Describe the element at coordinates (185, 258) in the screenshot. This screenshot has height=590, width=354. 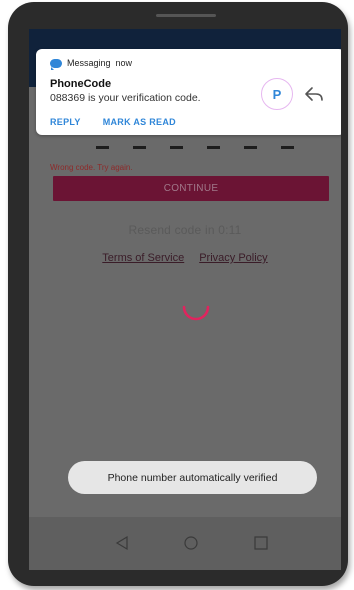
I see `legal-links: Terms of Service Privacy Policy` at that location.